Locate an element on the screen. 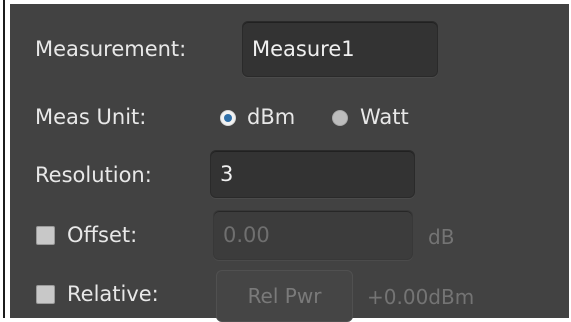 The image size is (571, 322). offset-input: 0.00 is located at coordinates (313, 235).